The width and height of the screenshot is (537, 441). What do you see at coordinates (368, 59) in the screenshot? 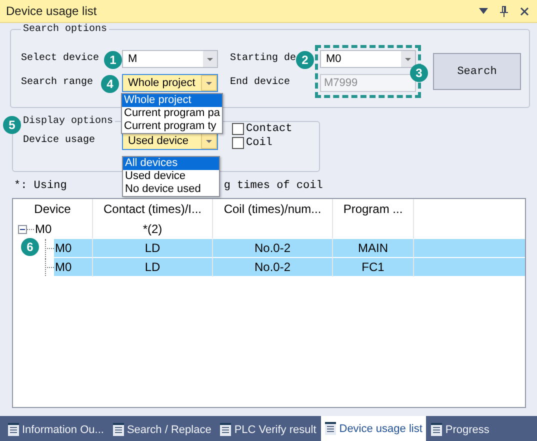
I see `start-device-dropdown: M0` at bounding box center [368, 59].